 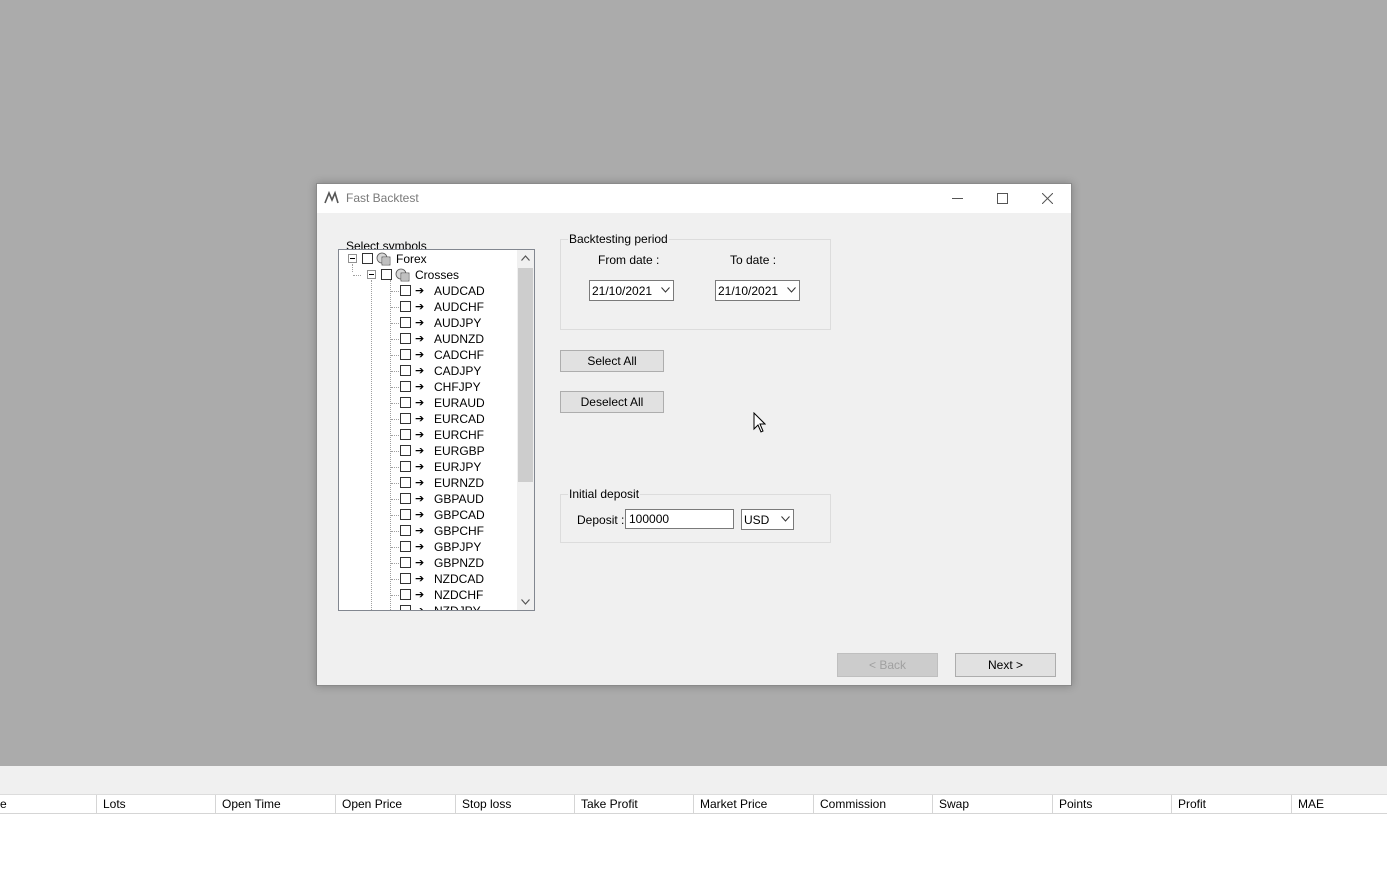 What do you see at coordinates (1111, 804) in the screenshot?
I see `column-header-points: Points` at bounding box center [1111, 804].